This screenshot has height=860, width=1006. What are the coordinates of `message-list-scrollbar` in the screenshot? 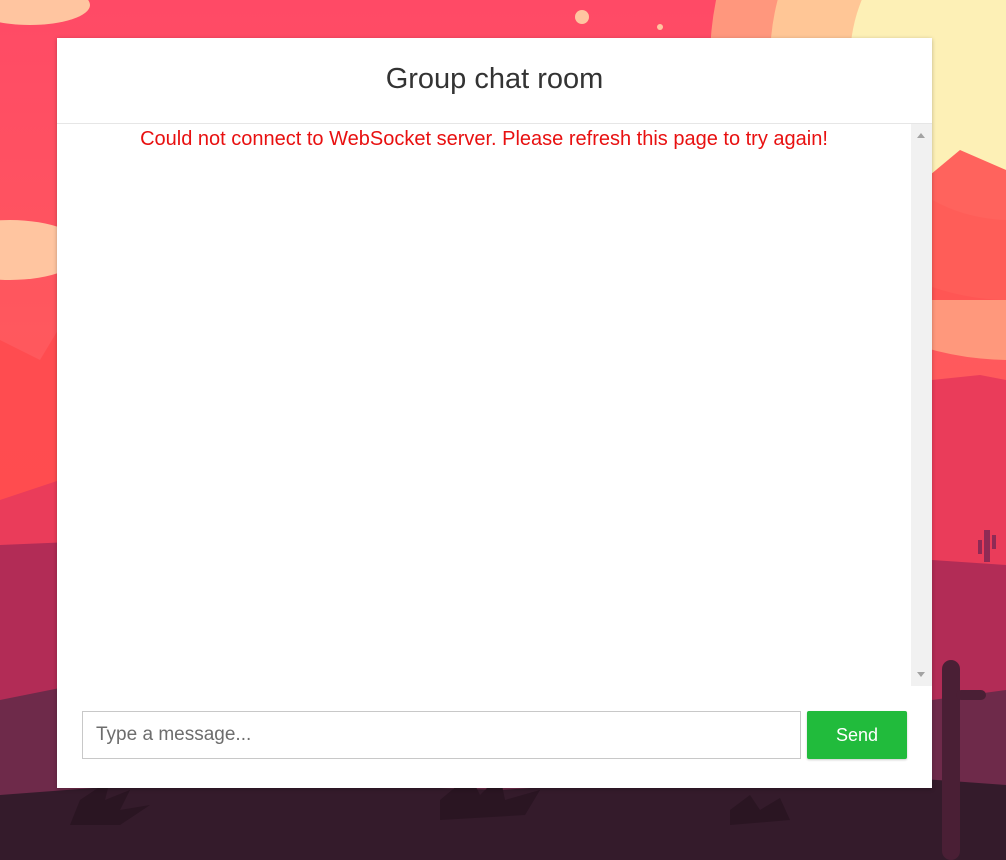 It's located at (921, 405).